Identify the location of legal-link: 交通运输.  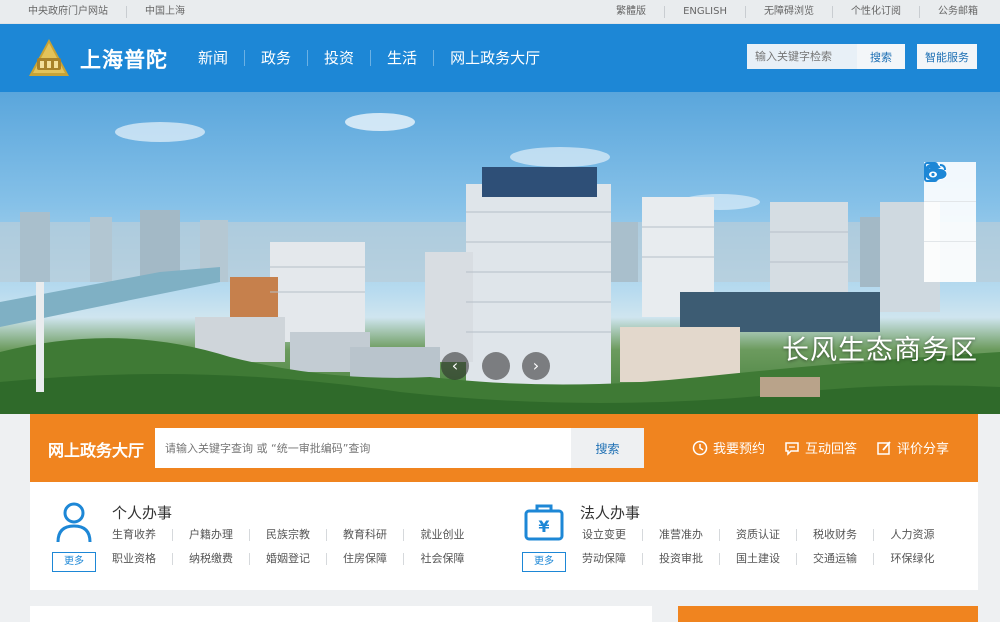
(835, 559).